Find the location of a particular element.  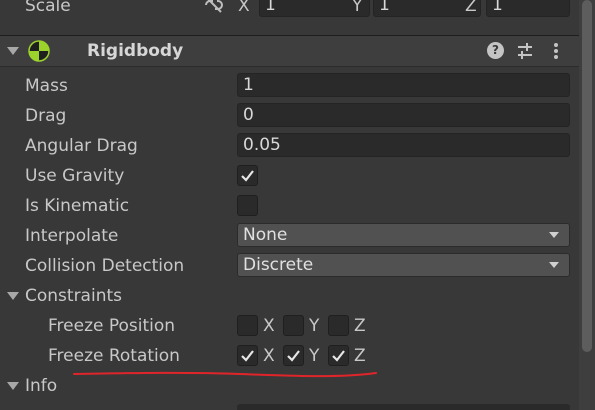

use-gravity-label: Use Gravity is located at coordinates (75, 176).